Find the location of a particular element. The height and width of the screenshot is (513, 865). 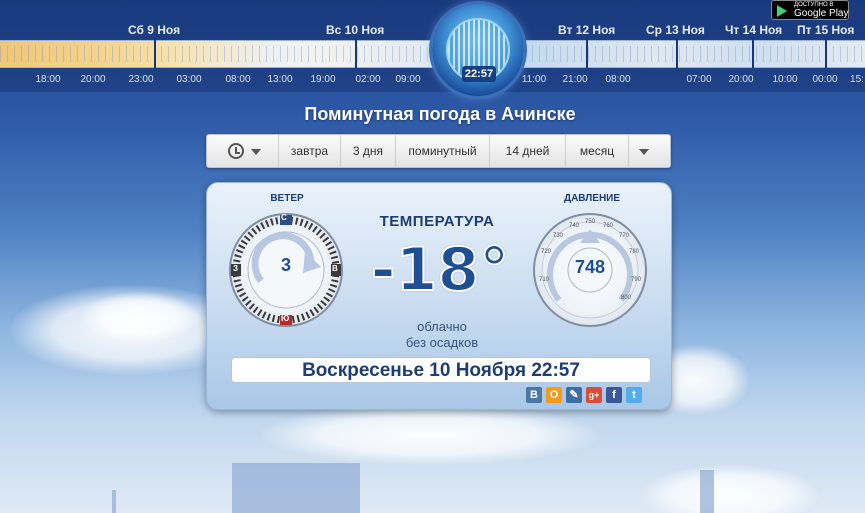

compass-east: В is located at coordinates (335, 268).